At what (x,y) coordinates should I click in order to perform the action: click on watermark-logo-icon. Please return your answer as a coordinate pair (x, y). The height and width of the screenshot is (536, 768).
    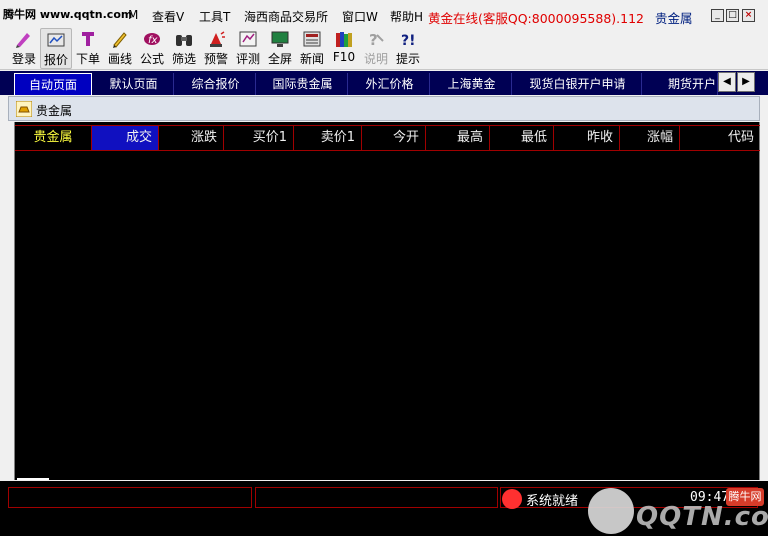
    Looking at the image, I should click on (611, 511).